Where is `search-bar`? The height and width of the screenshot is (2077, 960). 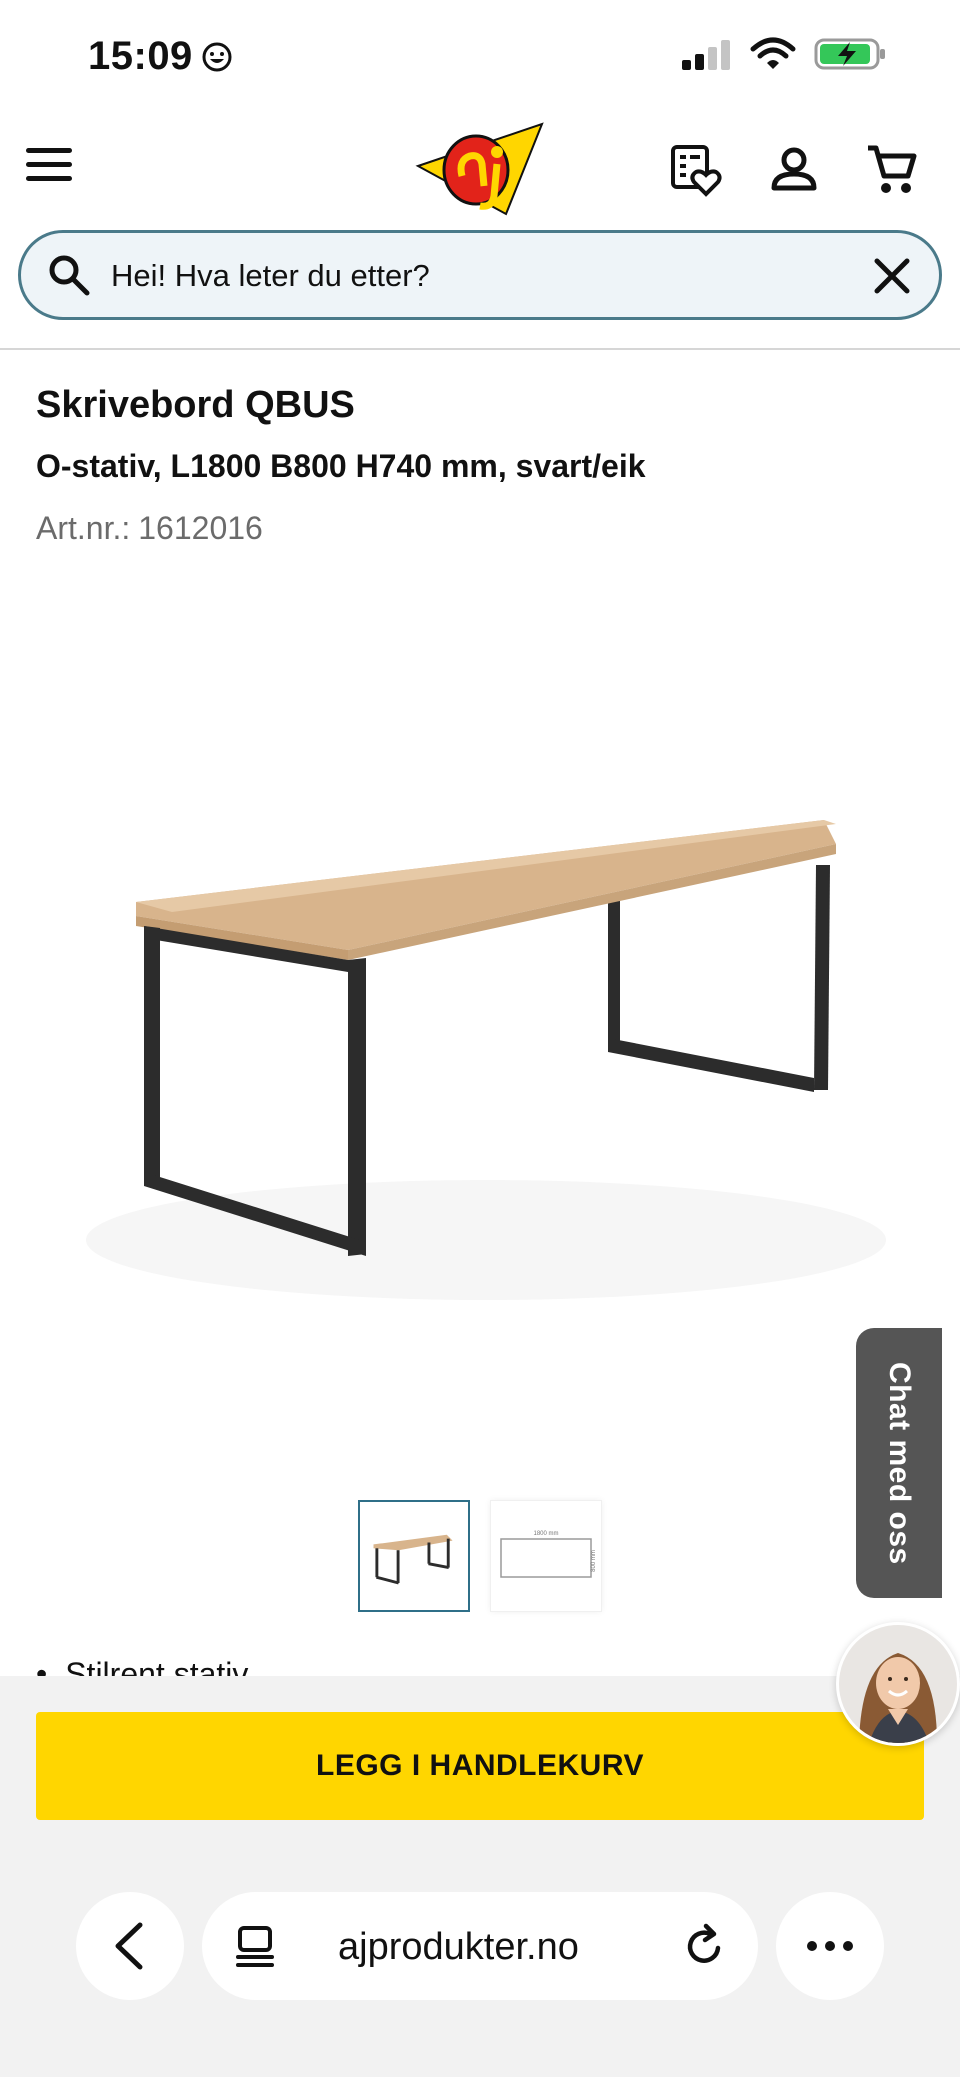
search-bar is located at coordinates (480, 275).